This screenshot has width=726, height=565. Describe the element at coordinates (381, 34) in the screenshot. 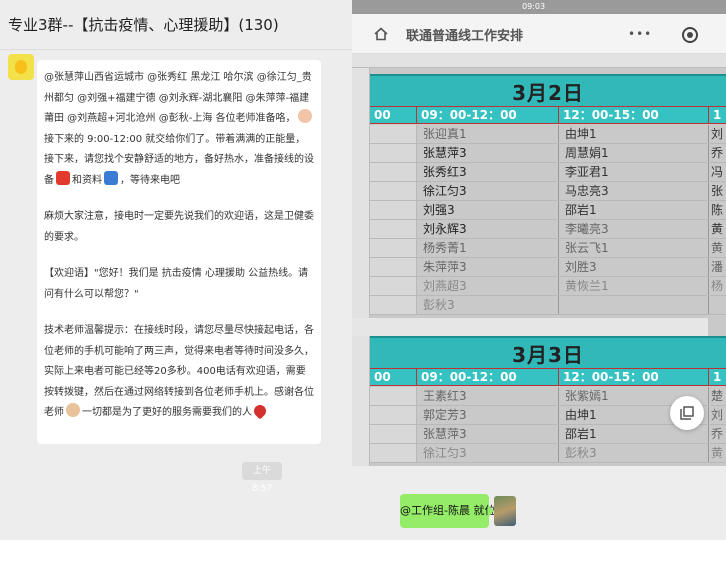

I see `home-icon` at that location.